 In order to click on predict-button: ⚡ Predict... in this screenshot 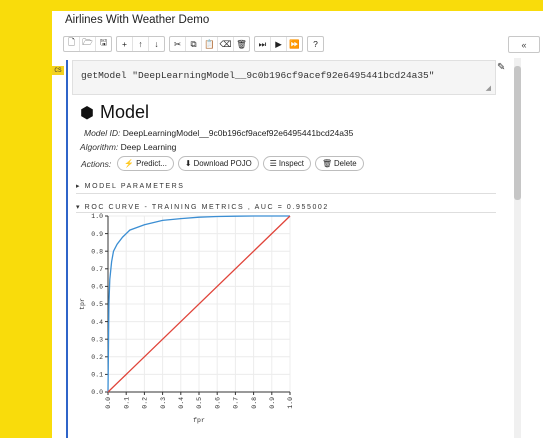, I will do `click(145, 163)`.